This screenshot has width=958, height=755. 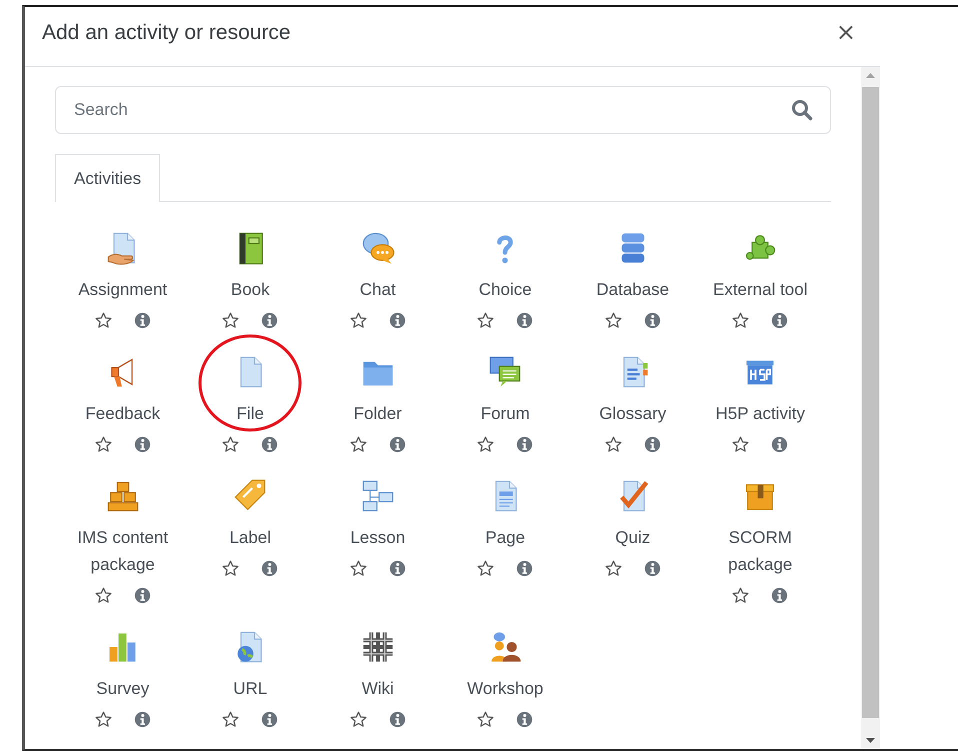 What do you see at coordinates (760, 413) in the screenshot?
I see `module-link: H5P activity` at bounding box center [760, 413].